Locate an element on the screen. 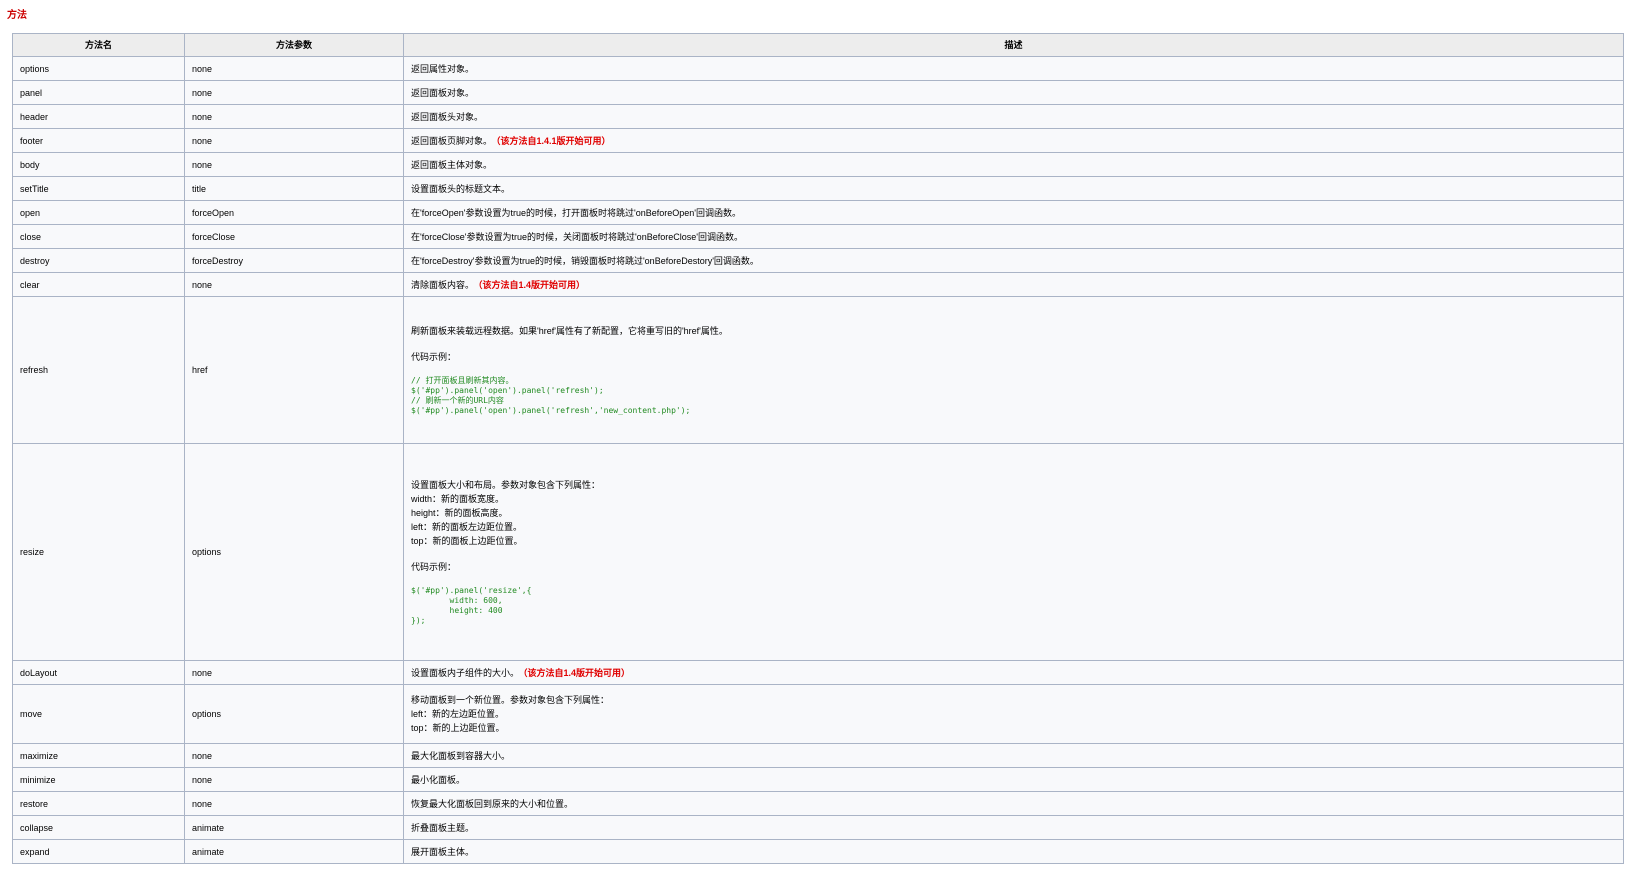  prop-item: width：新的面板宽度。 is located at coordinates (458, 499).